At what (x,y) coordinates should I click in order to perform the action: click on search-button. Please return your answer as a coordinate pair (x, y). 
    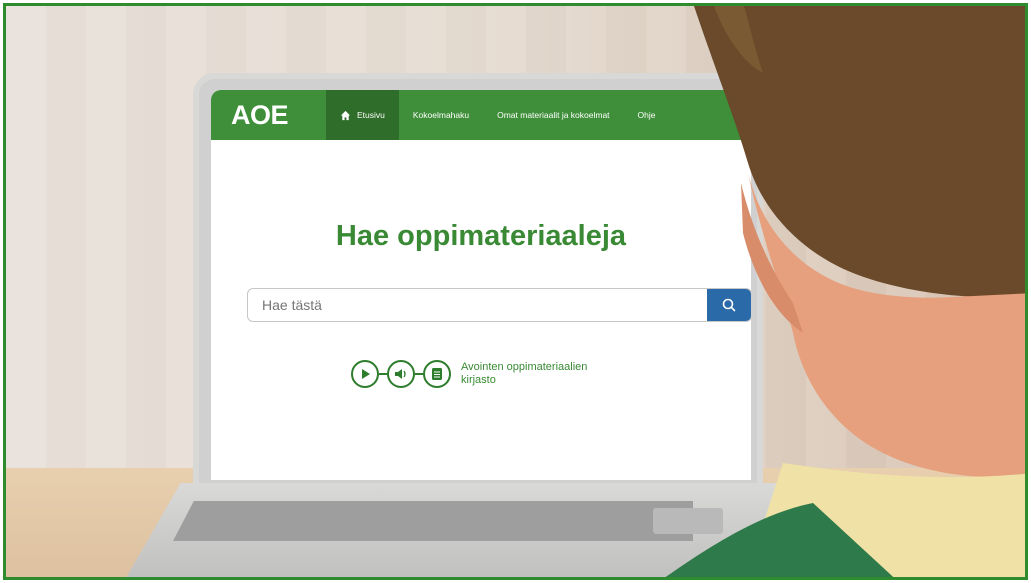
    Looking at the image, I should click on (729, 305).